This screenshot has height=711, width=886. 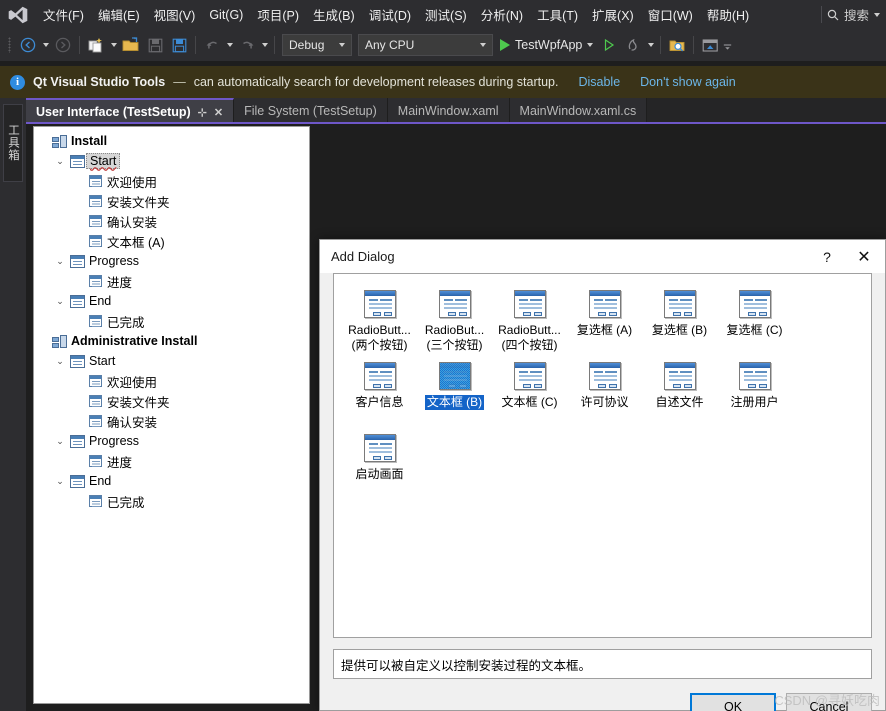 I want to click on menu-item-edit: 编辑(E), so click(x=119, y=14).